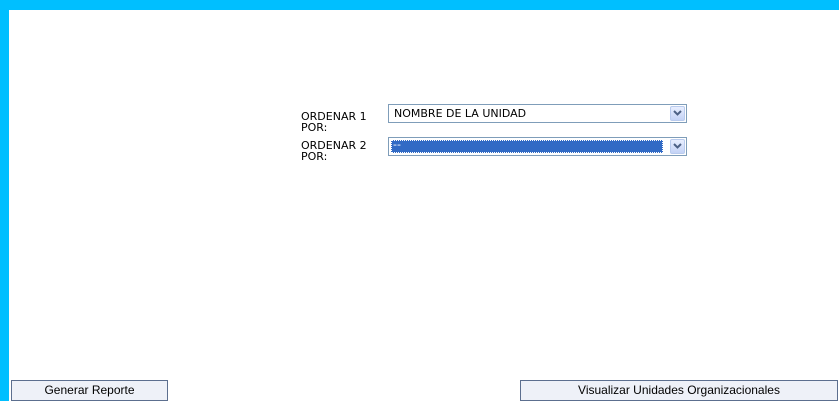  Describe the element at coordinates (537, 113) in the screenshot. I see `sort-field-1-select: NOMBRE DE LA UNIDAD` at that location.